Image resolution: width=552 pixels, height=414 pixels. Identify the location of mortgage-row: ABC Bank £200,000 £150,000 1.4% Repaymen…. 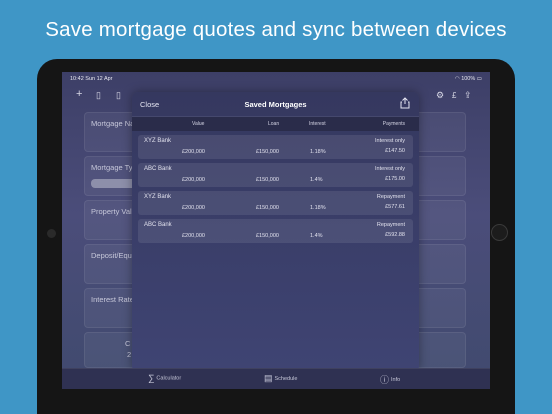
(275, 231).